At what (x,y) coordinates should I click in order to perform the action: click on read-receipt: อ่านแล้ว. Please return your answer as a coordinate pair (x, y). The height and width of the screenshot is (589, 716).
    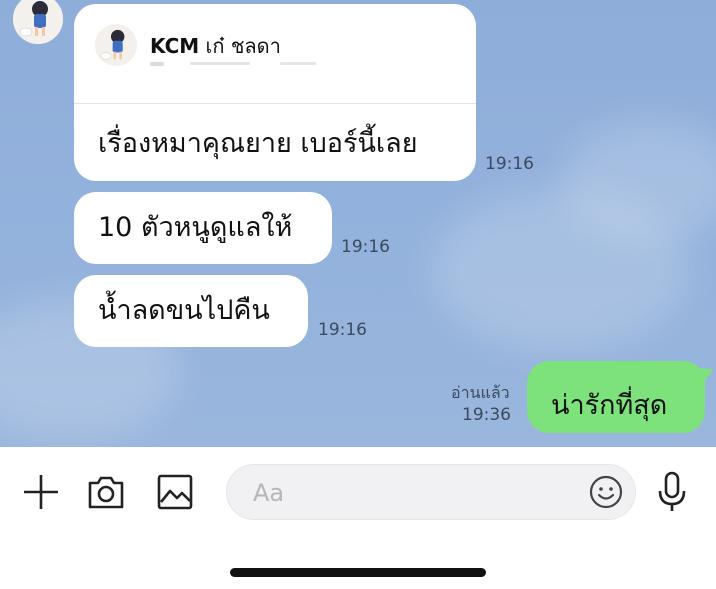
    Looking at the image, I should click on (480, 392).